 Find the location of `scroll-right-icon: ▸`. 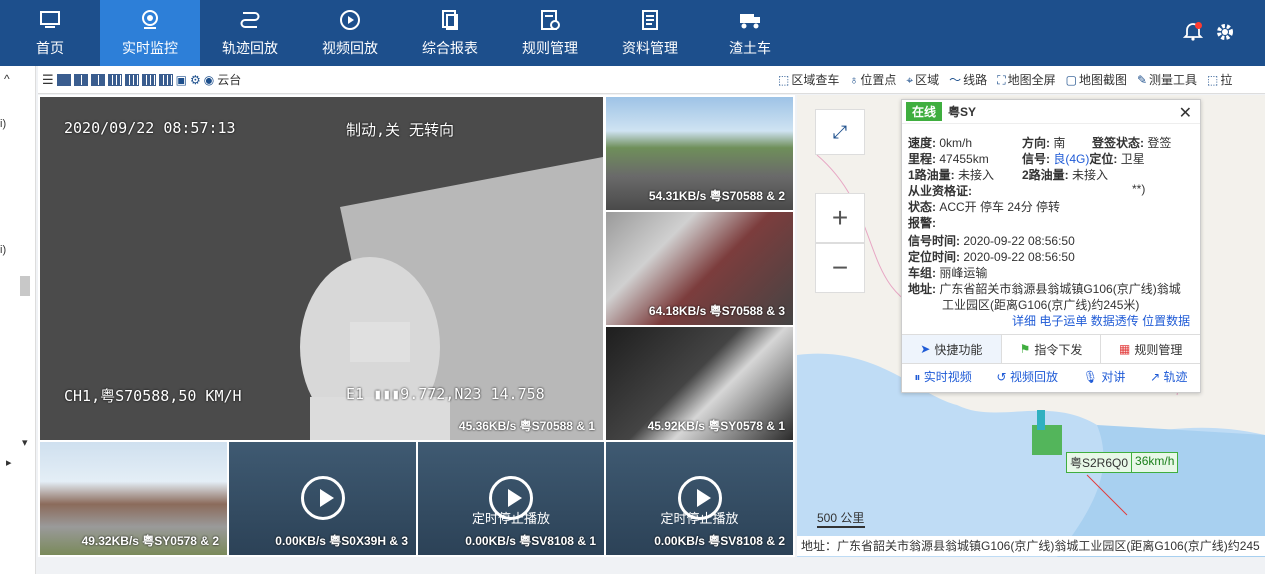

scroll-right-icon: ▸ is located at coordinates (9, 462).